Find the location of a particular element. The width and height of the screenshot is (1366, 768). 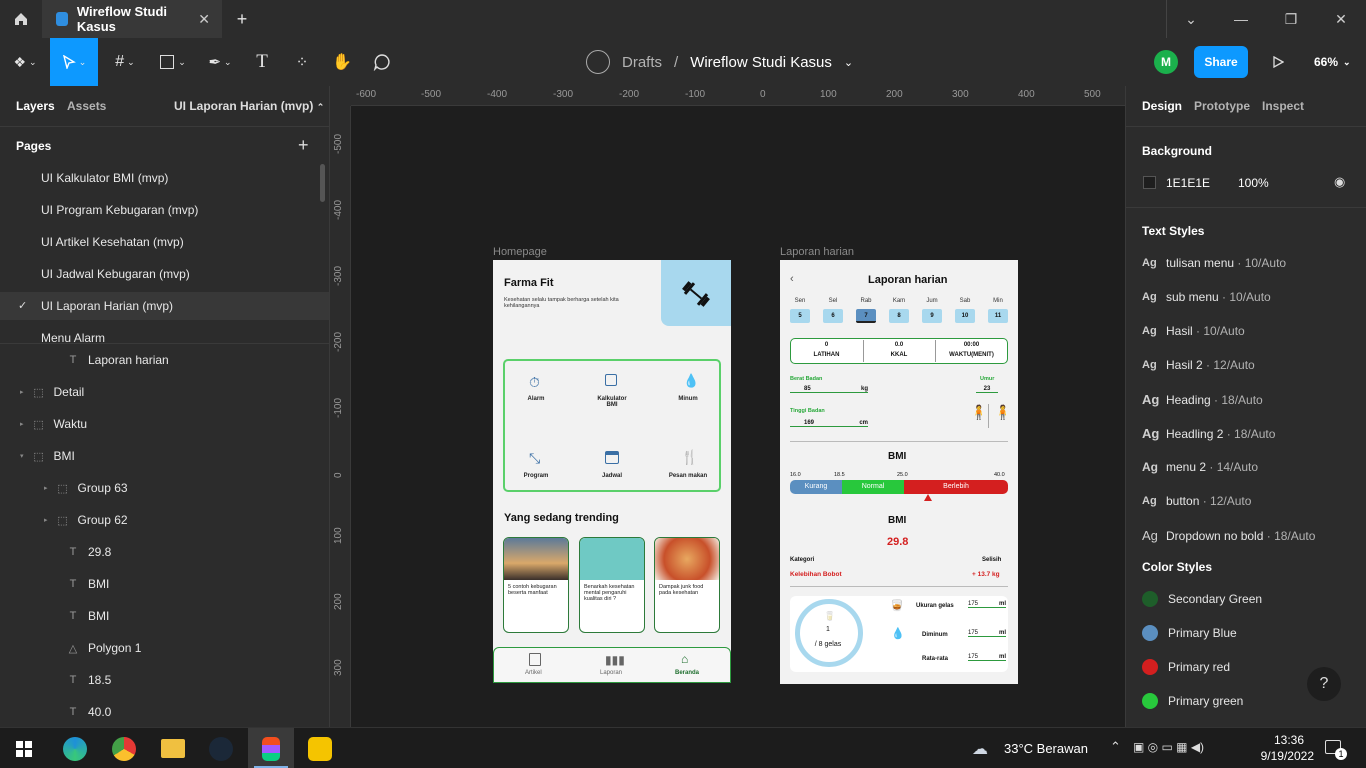

date-chip: 10 is located at coordinates (965, 316).